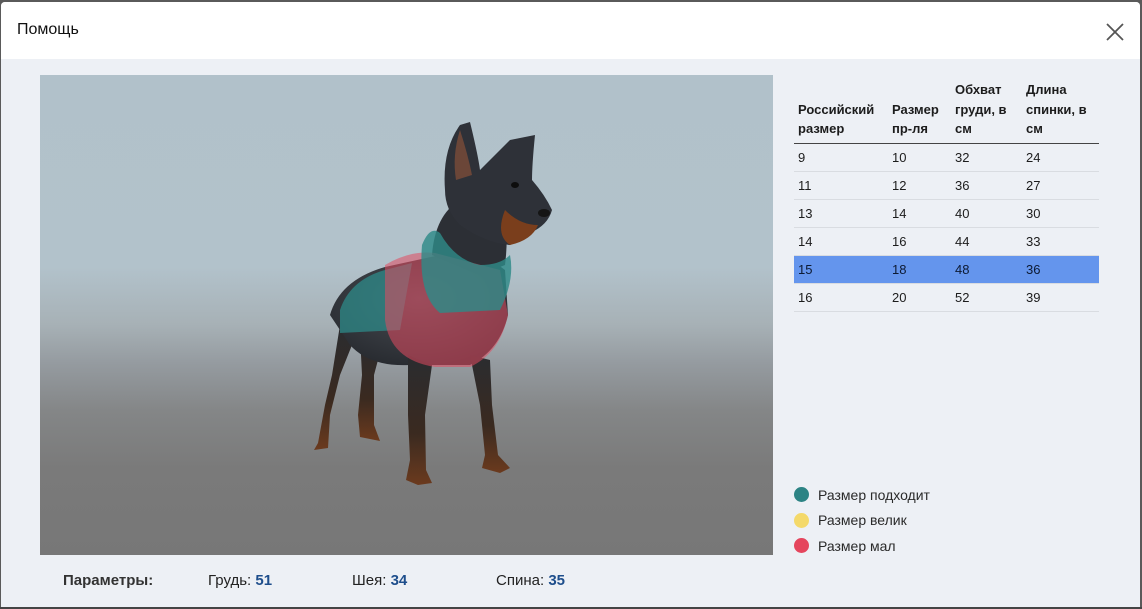 The width and height of the screenshot is (1142, 609). I want to click on legend-label: Размер подходит, so click(874, 494).